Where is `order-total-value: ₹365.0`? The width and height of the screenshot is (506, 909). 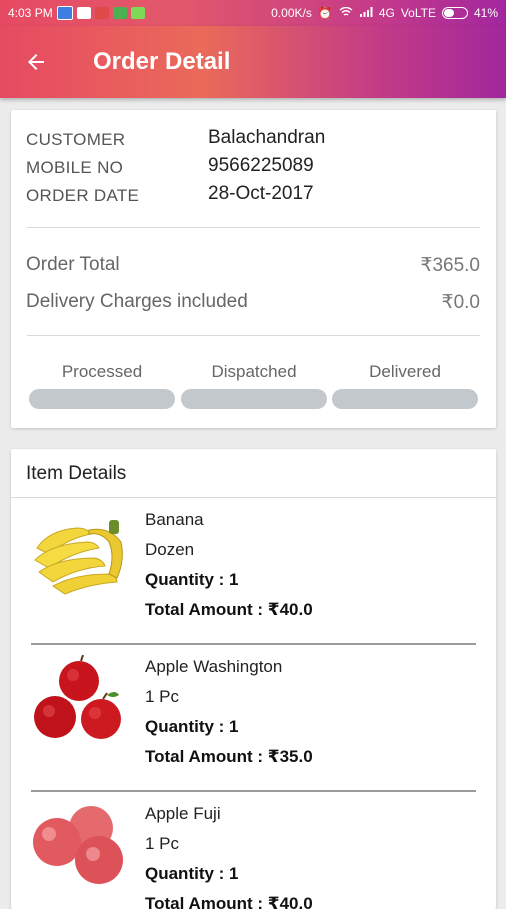 order-total-value: ₹365.0 is located at coordinates (450, 265).